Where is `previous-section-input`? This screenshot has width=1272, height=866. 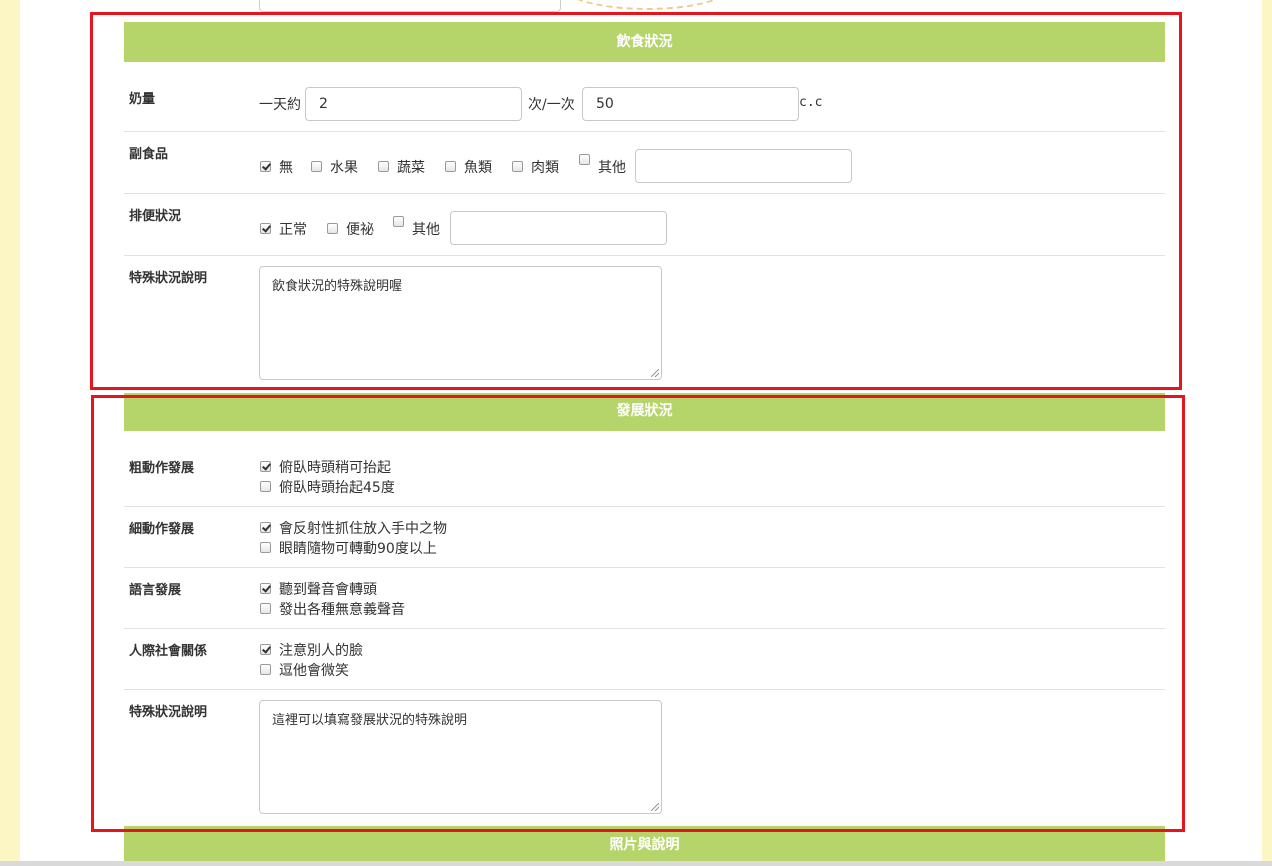
previous-section-input is located at coordinates (410, 6).